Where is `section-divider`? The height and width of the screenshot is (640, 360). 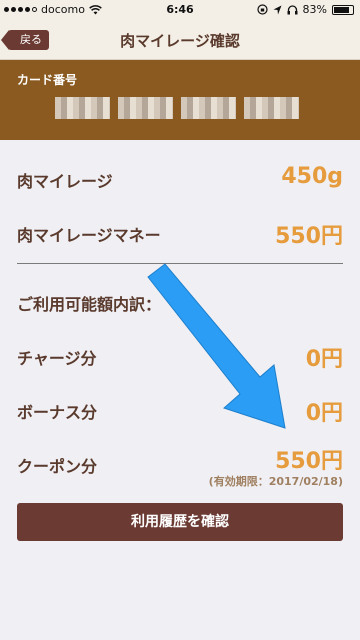
section-divider is located at coordinates (180, 263).